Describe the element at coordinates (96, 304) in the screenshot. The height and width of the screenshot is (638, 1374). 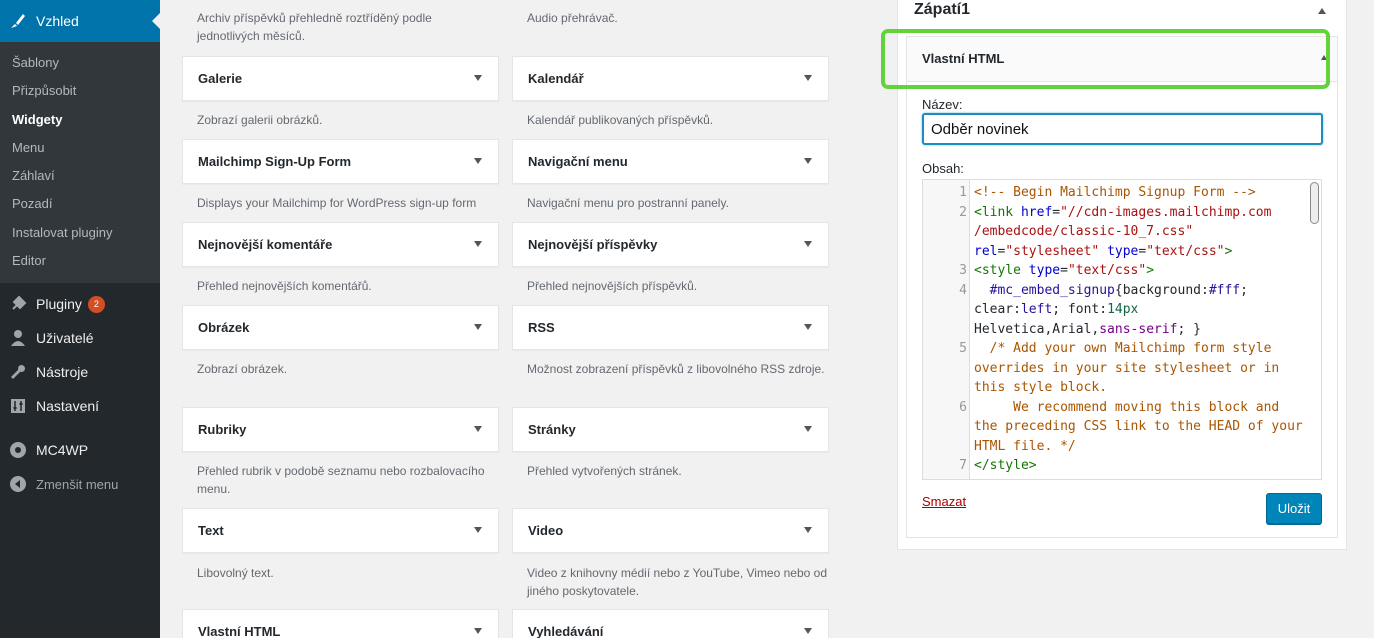
I see `update-count-badge: 2` at that location.